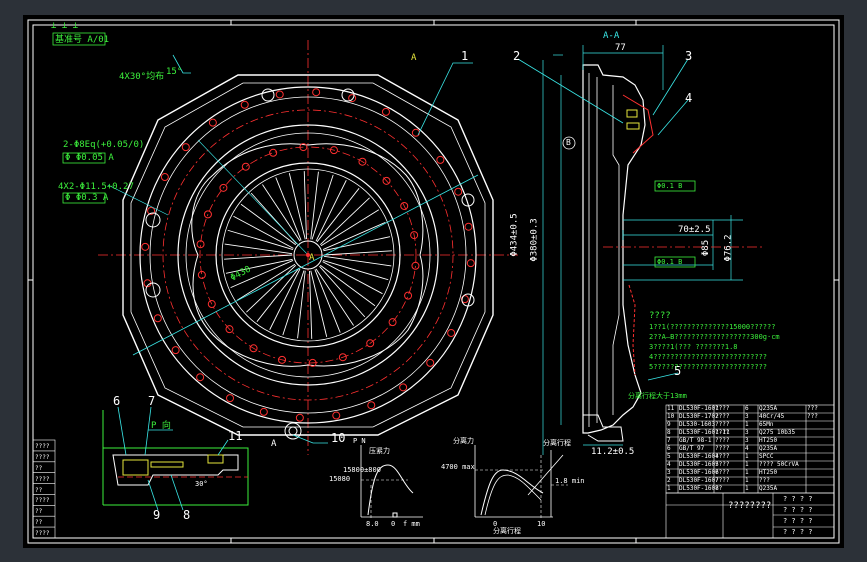  Describe the element at coordinates (104, 145) in the screenshot. I see `tol-a: 2-Φ8Eq(+0.05/0)` at that location.